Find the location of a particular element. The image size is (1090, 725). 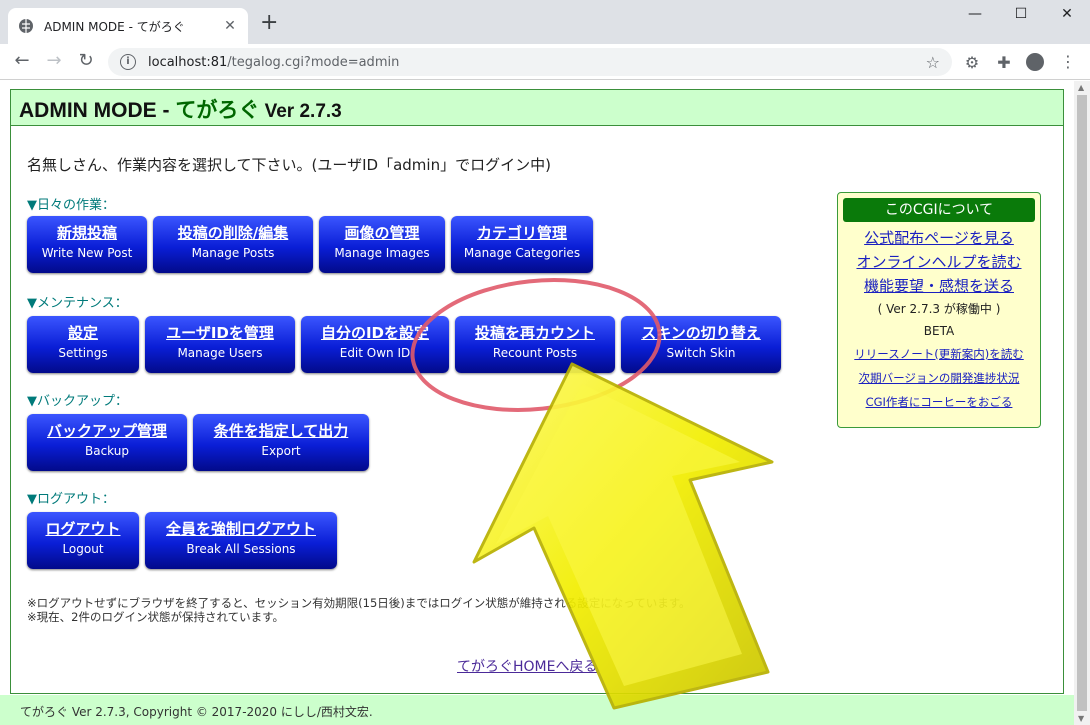

browser-tab: ADMIN MODE - てがろぐ ✕ is located at coordinates (128, 26).